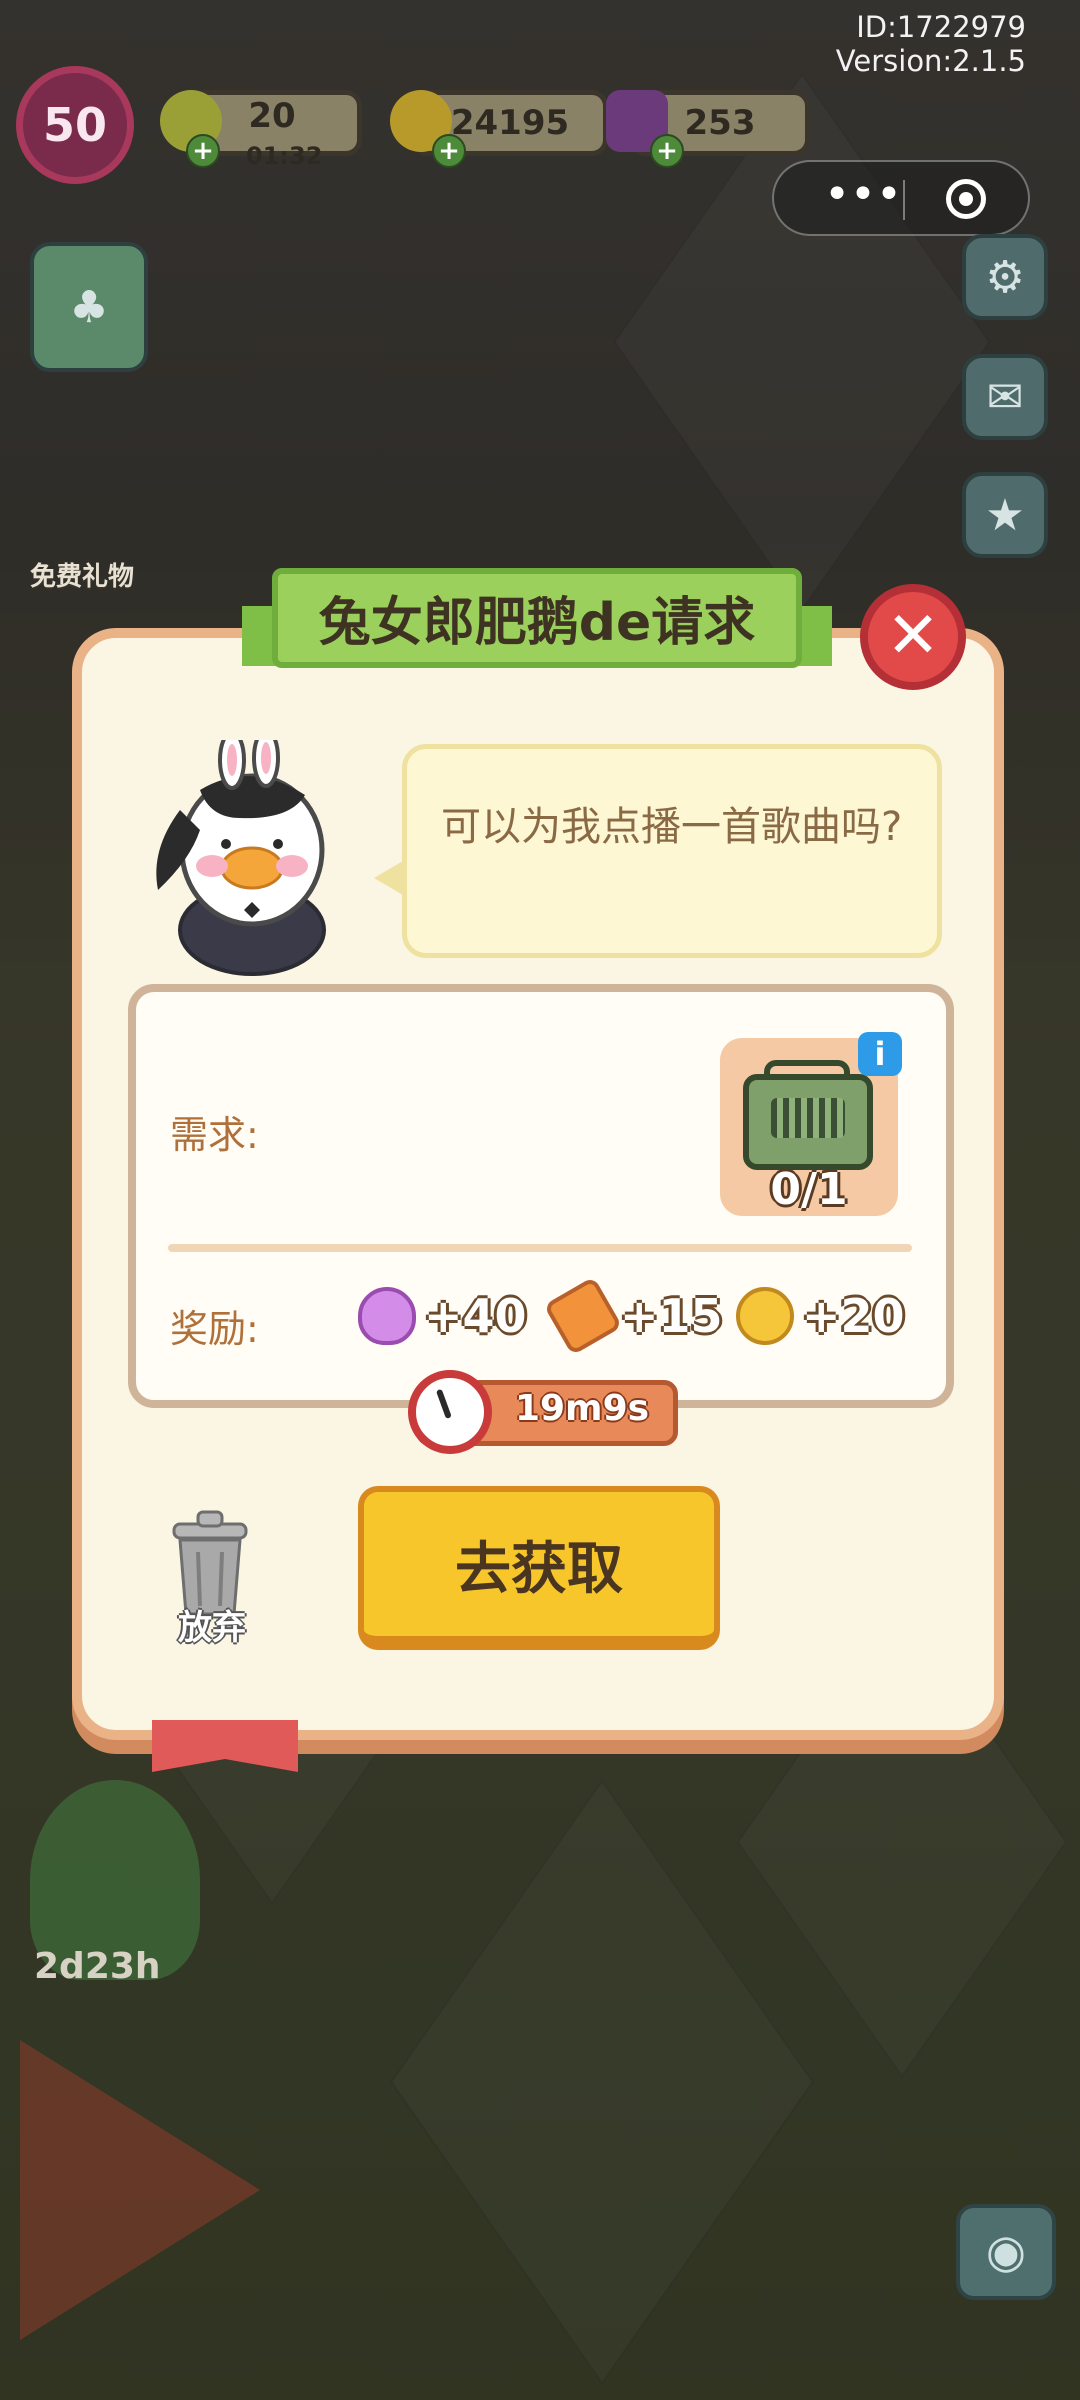  What do you see at coordinates (880, 1054) in the screenshot?
I see `info-icon: i` at bounding box center [880, 1054].